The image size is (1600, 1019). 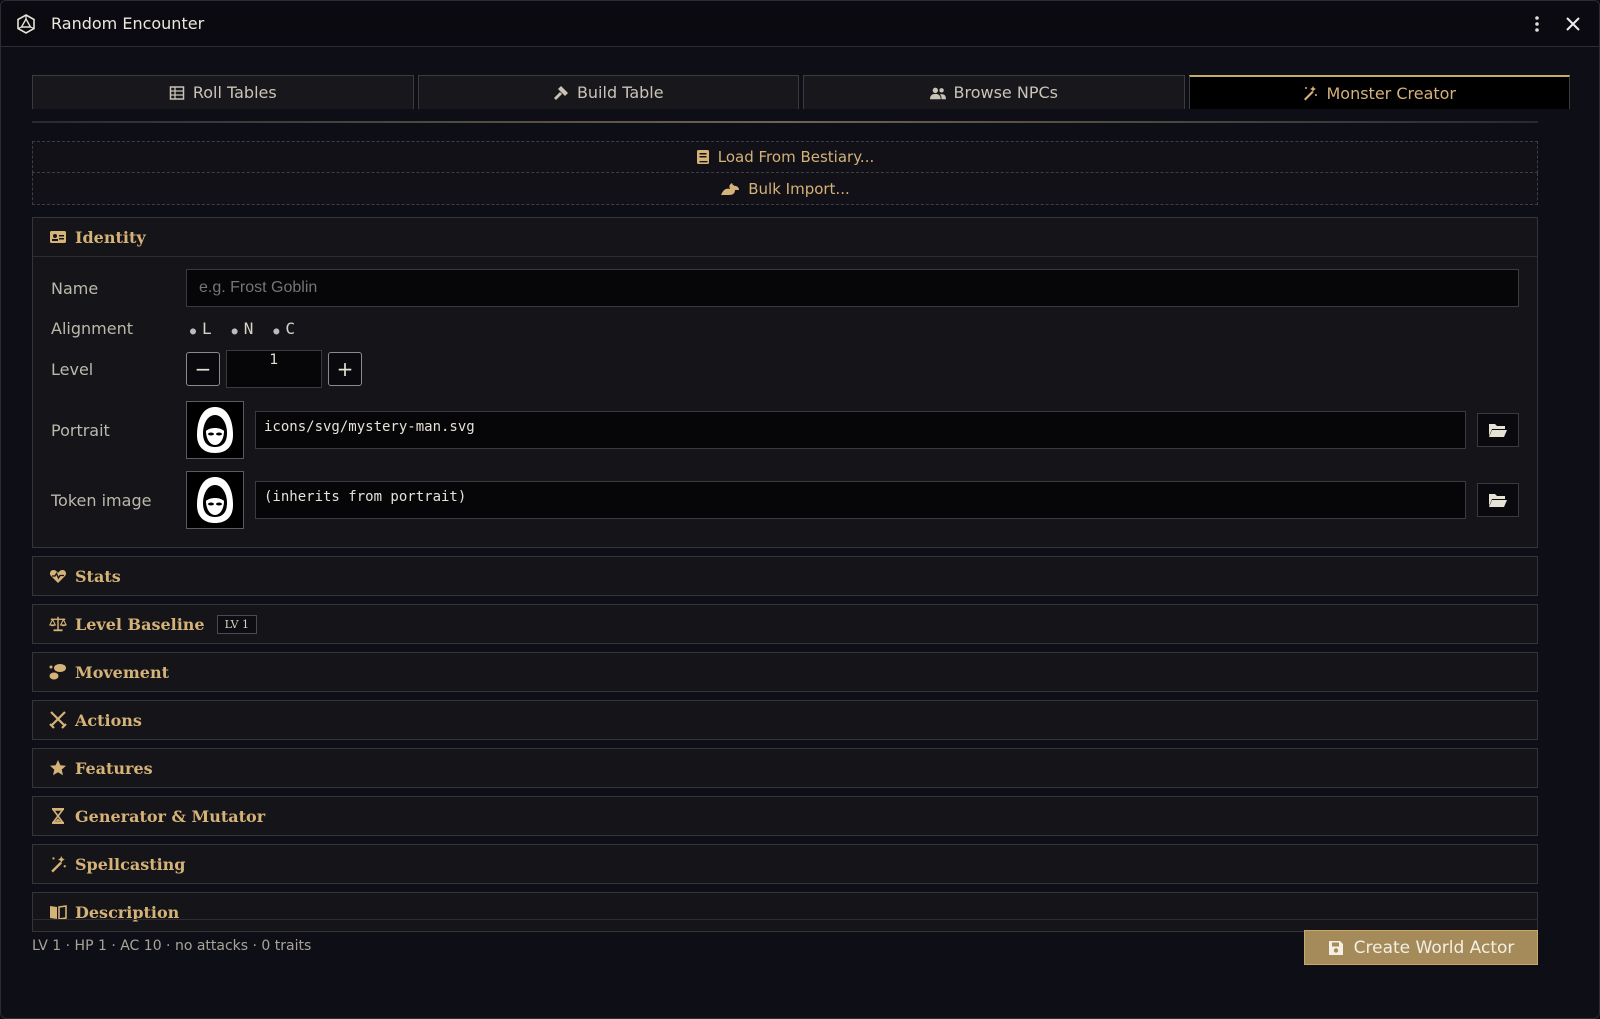 I want to click on identity-section-header: Identity, so click(x=785, y=237).